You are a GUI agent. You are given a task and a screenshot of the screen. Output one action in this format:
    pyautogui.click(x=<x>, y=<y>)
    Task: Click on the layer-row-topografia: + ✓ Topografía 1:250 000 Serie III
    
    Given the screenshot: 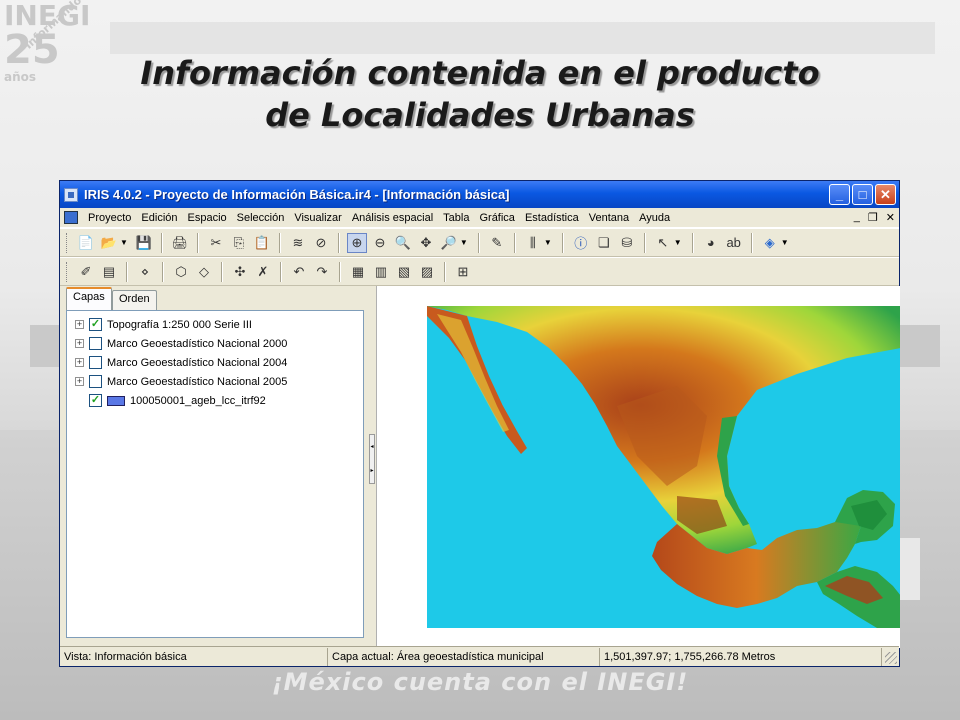 What is the action you would take?
    pyautogui.click(x=215, y=324)
    